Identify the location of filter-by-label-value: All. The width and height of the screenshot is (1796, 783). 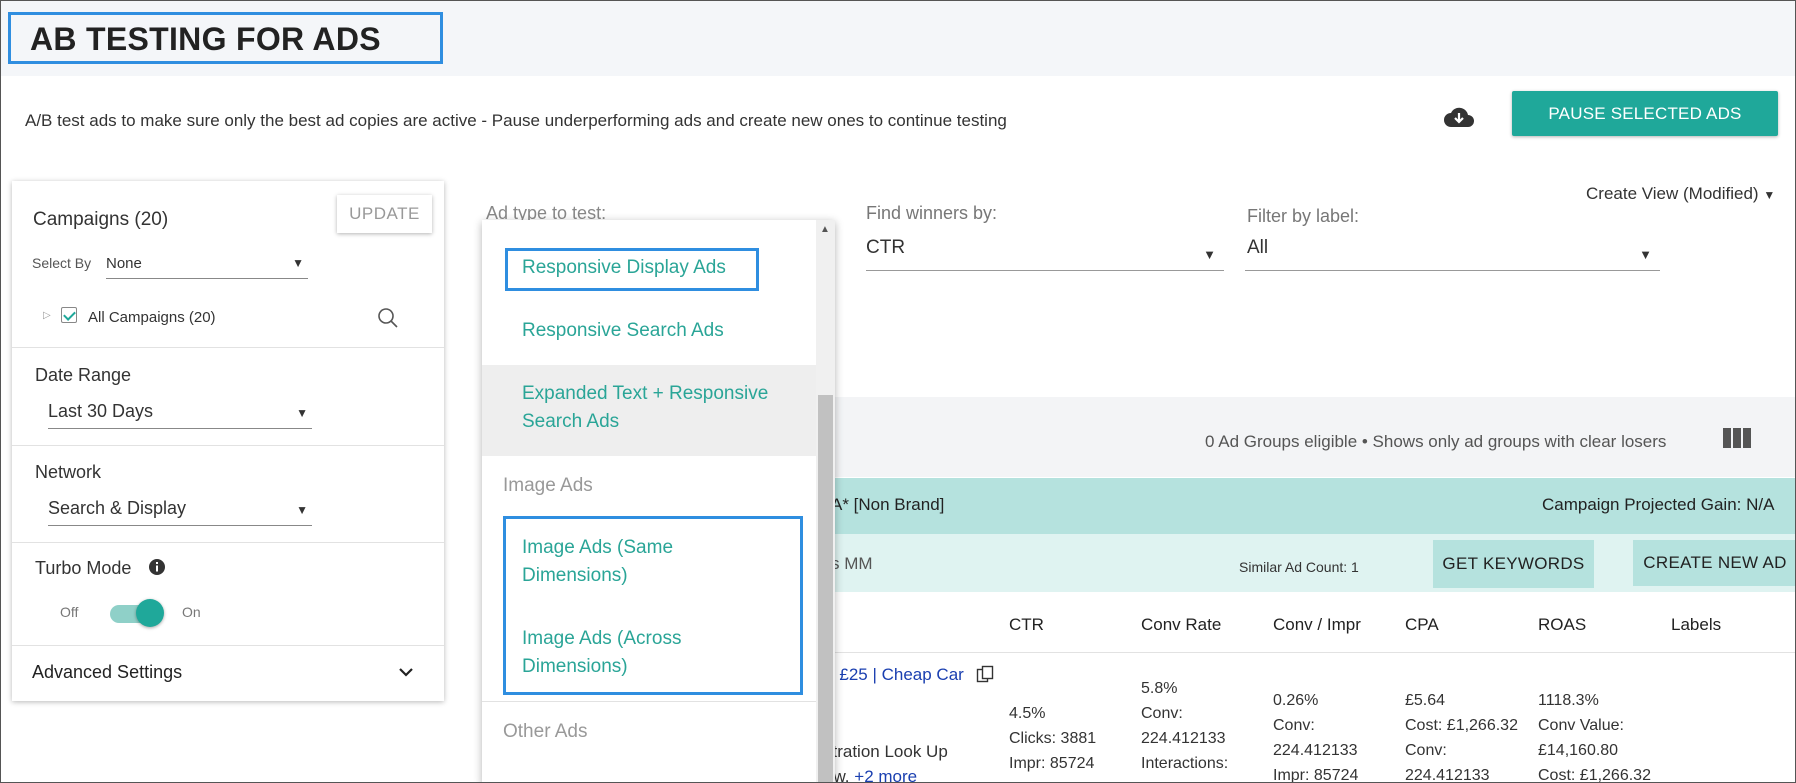
(1258, 247).